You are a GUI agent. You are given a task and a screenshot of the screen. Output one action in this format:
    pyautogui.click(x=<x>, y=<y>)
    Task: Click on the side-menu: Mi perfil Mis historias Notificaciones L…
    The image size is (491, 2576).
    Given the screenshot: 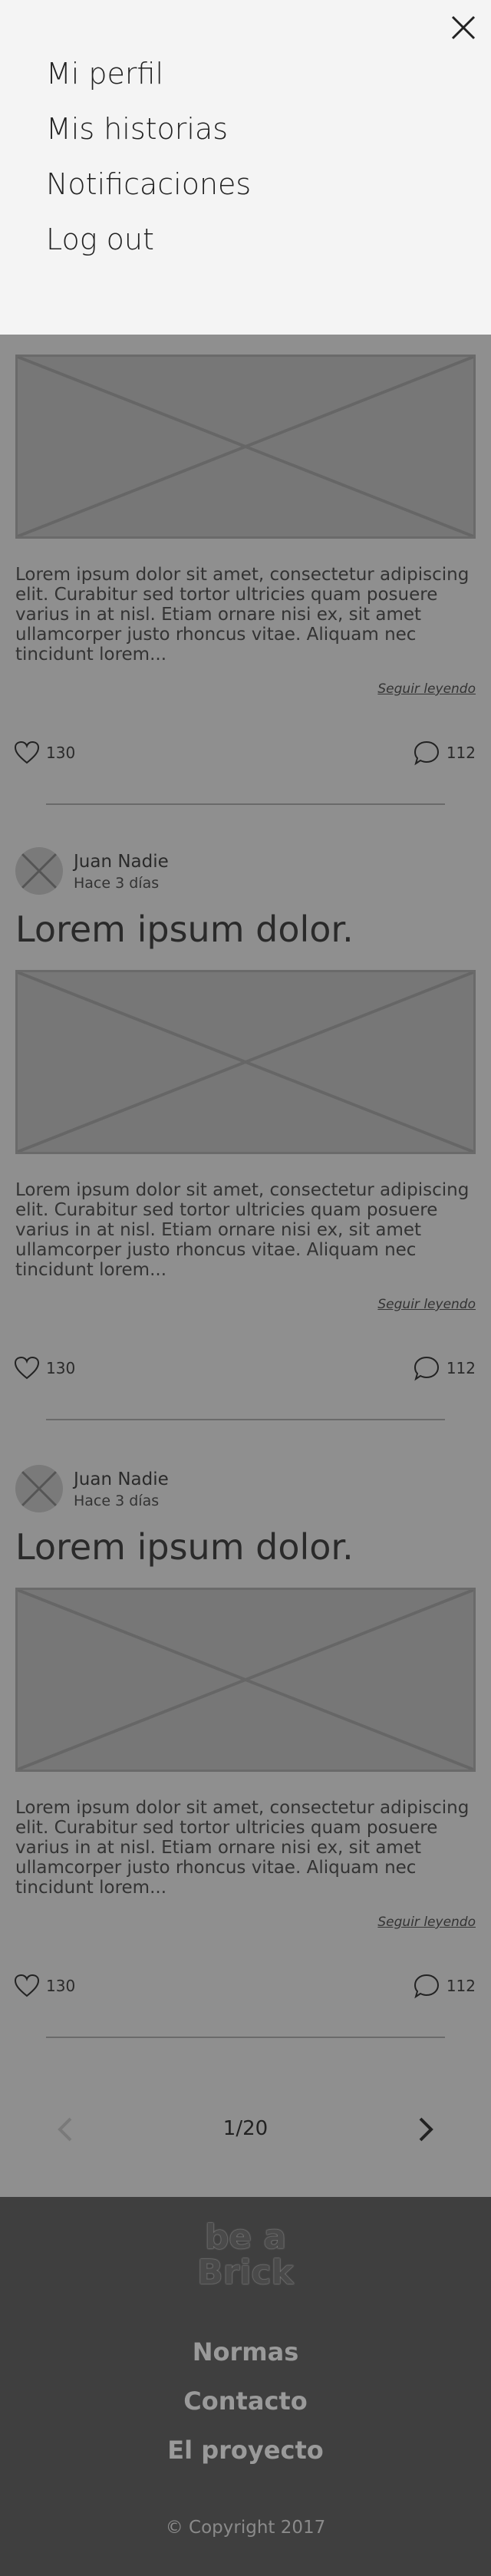 What is the action you would take?
    pyautogui.click(x=245, y=167)
    